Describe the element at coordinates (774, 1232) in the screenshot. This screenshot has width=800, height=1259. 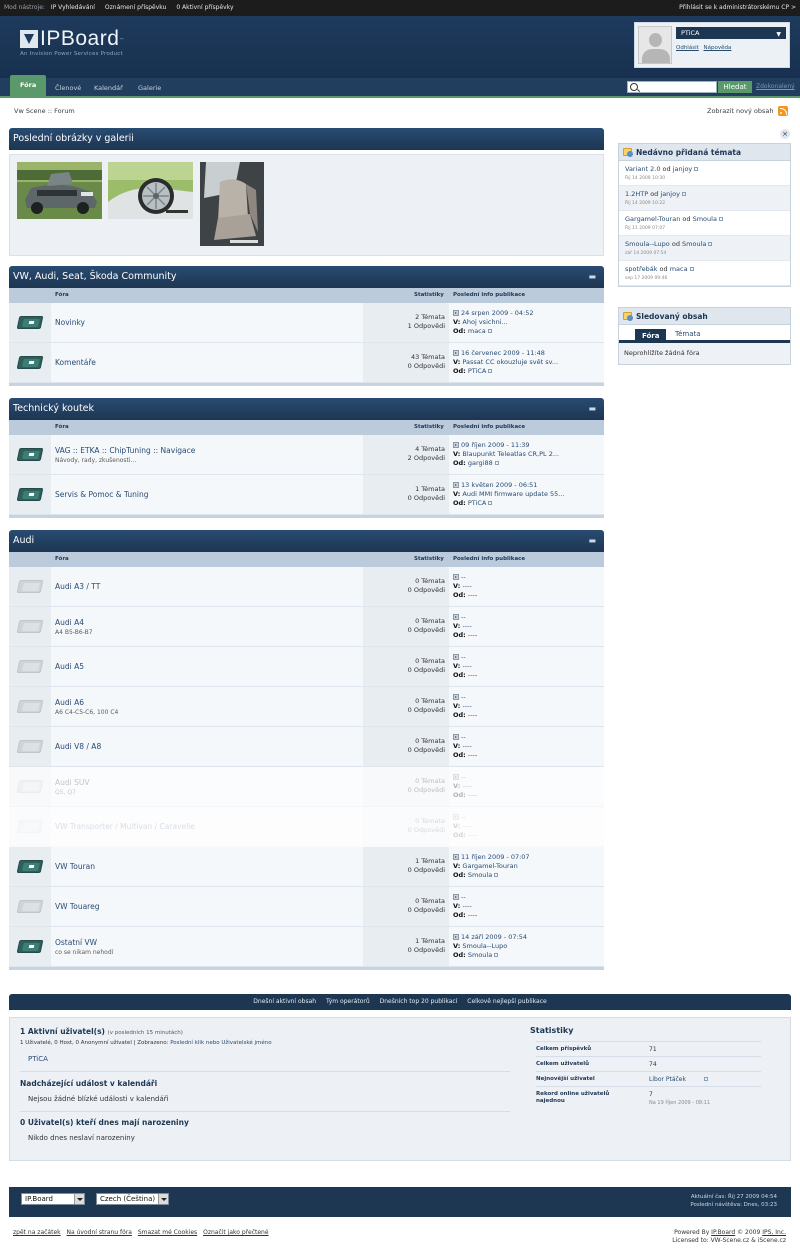
I see `ips-link: IPS, Inc.` at that location.